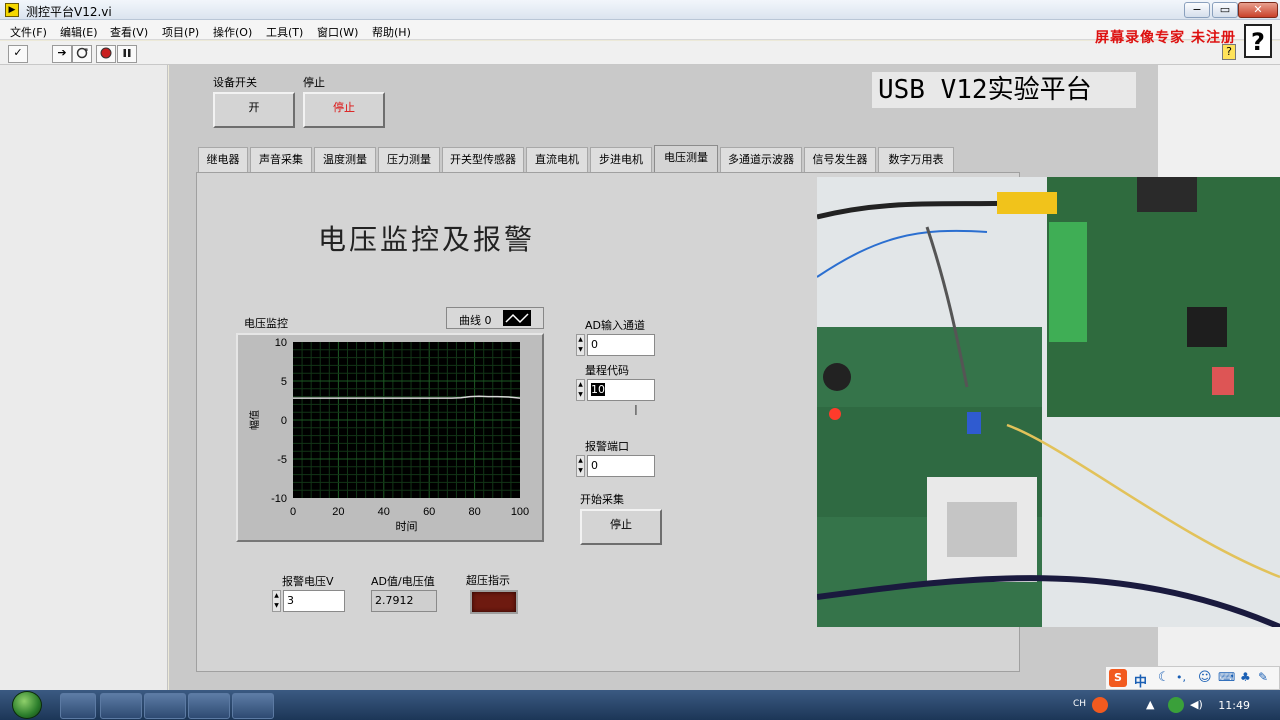 This screenshot has height=720, width=1280. What do you see at coordinates (916, 160) in the screenshot?
I see `tab-multimeter: 数字万用表` at bounding box center [916, 160].